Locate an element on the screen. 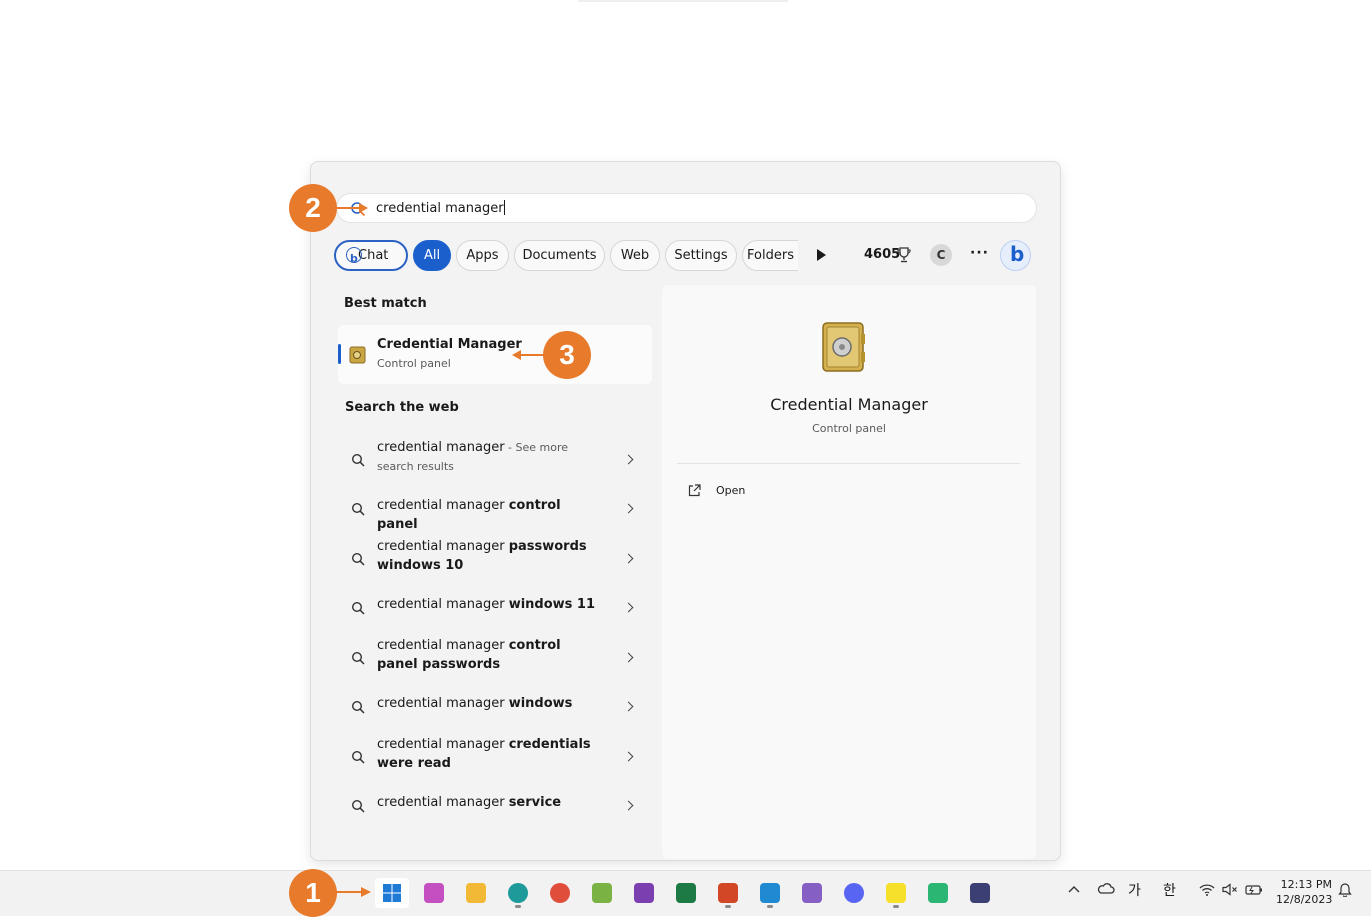 The width and height of the screenshot is (1371, 923). taskbar-kakaotalk-button is located at coordinates (896, 893).